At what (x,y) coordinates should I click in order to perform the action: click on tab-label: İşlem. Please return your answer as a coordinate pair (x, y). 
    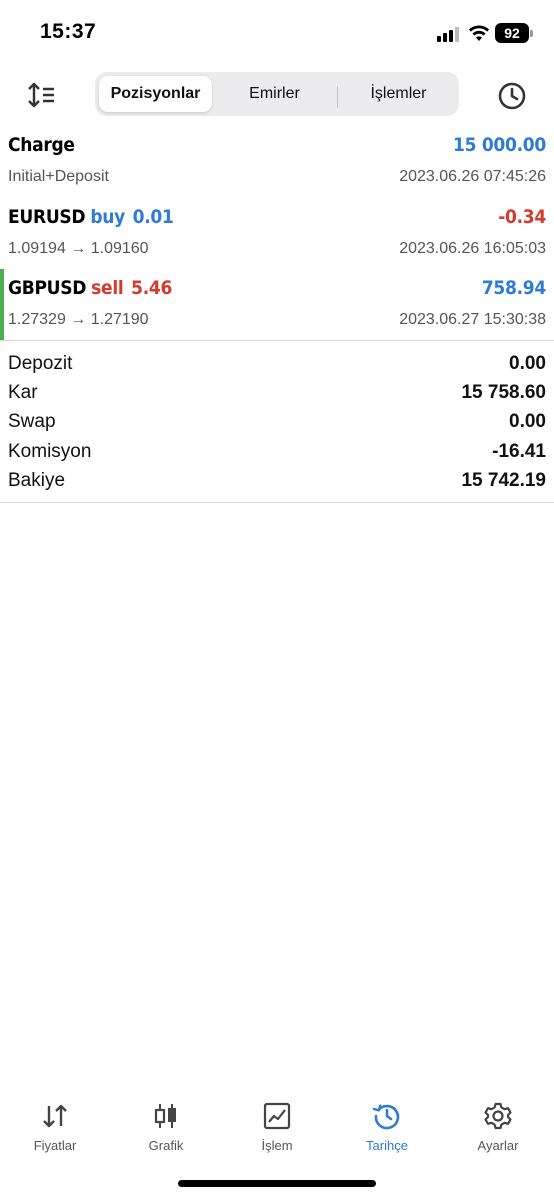
    Looking at the image, I should click on (277, 1145).